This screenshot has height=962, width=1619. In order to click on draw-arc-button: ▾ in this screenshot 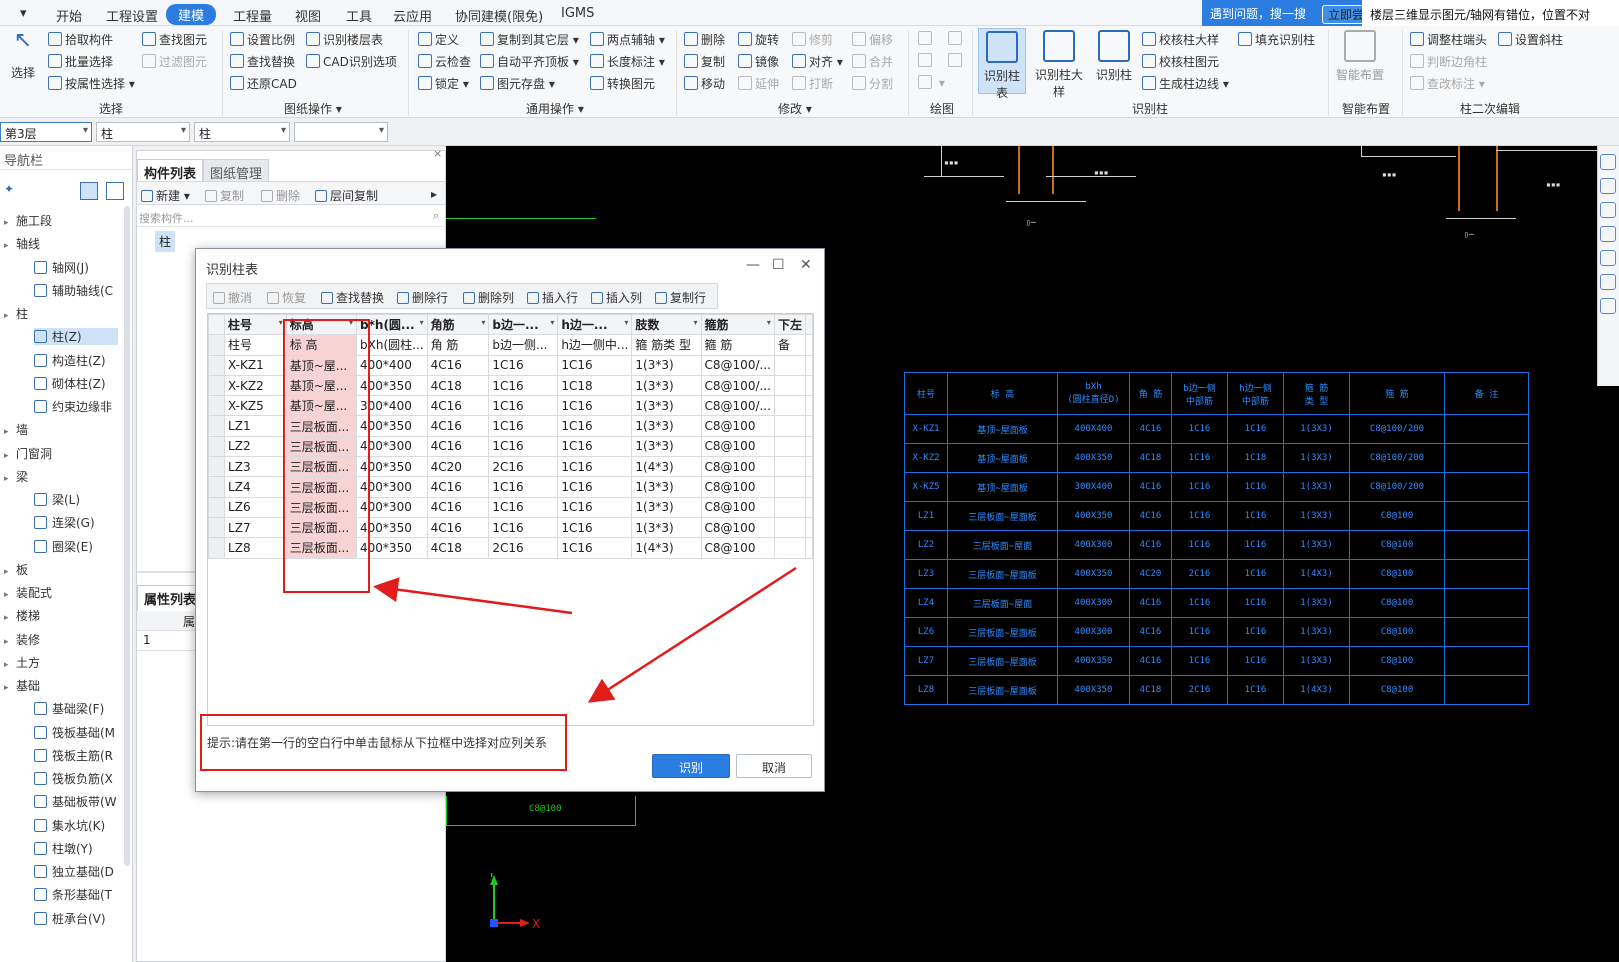, I will do `click(931, 82)`.